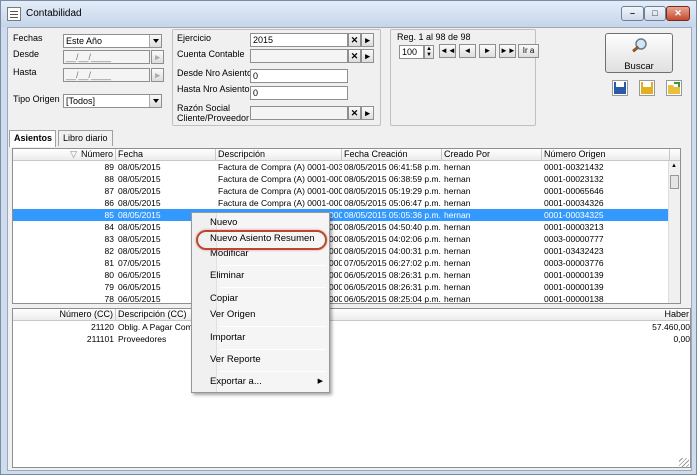 This screenshot has height=475, width=697. Describe the element at coordinates (678, 13) in the screenshot. I see `close-button: ✕` at that location.